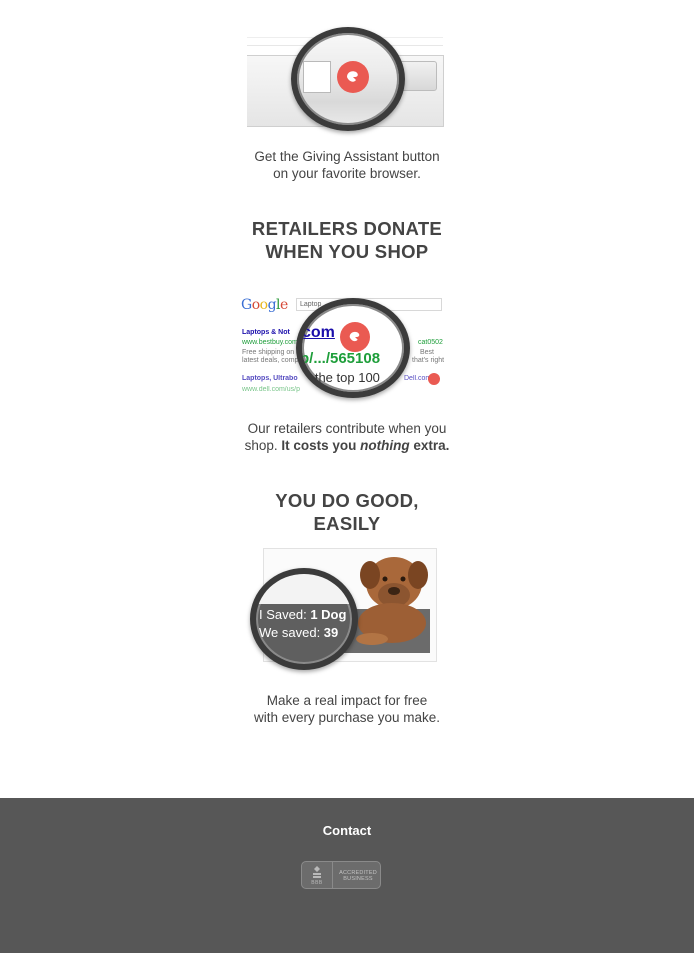 This screenshot has height=953, width=694. What do you see at coordinates (263, 445) in the screenshot?
I see `caption-text: shop.` at bounding box center [263, 445].